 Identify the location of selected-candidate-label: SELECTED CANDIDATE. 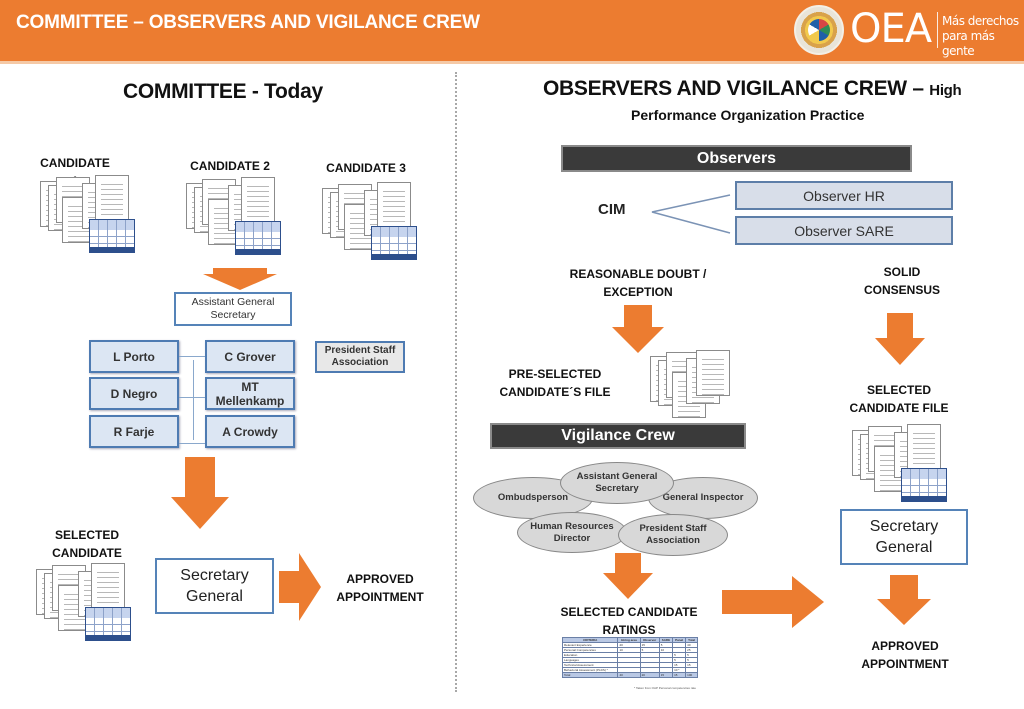
(87, 544).